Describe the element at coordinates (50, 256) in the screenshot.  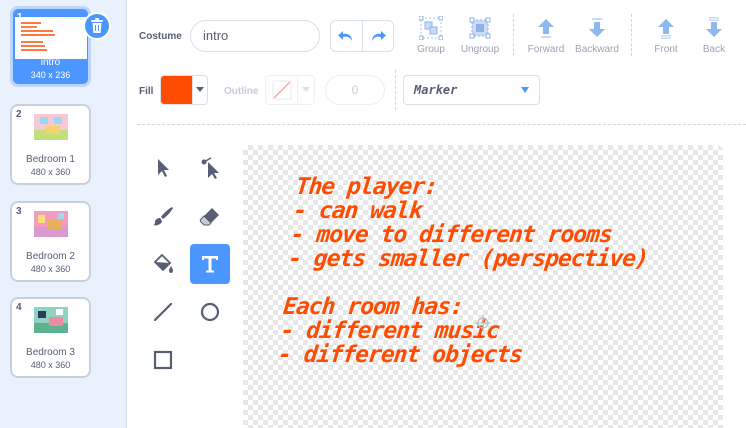
I see `costume-name: Bedroom 2` at that location.